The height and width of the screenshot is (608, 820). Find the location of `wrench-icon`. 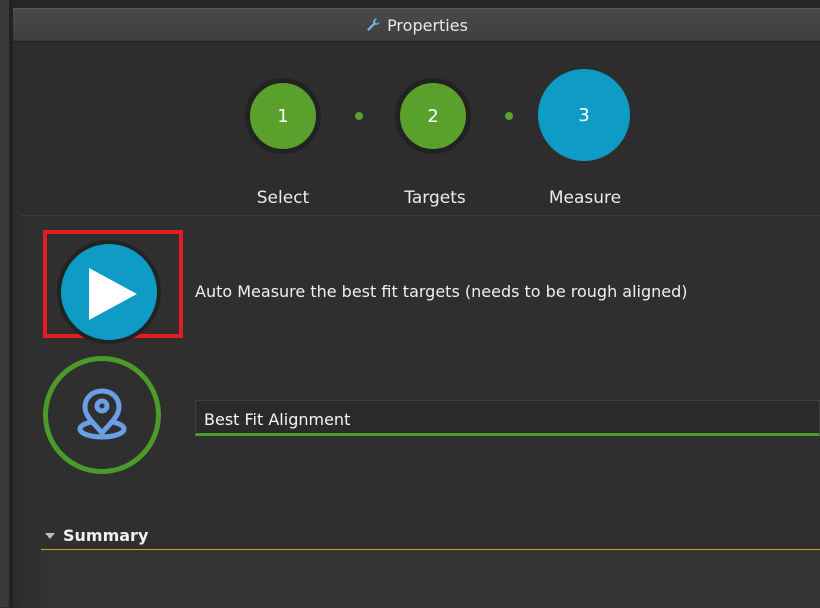

wrench-icon is located at coordinates (373, 24).